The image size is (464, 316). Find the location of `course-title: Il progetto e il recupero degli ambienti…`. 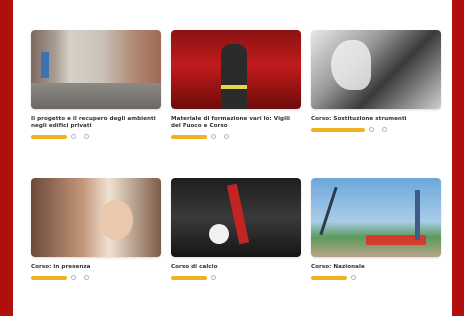

course-title: Il progetto e il recupero degli ambienti… is located at coordinates (96, 123).